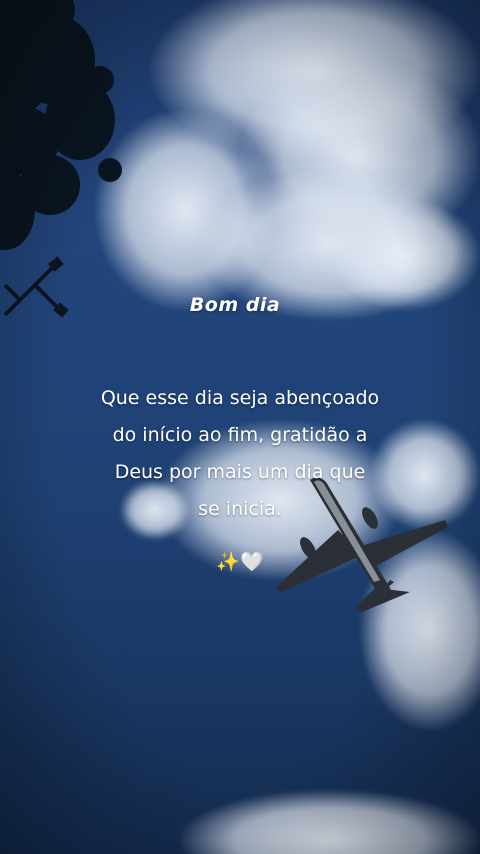 The width and height of the screenshot is (480, 854). What do you see at coordinates (235, 305) in the screenshot?
I see `greeting-title: Bom dia` at bounding box center [235, 305].